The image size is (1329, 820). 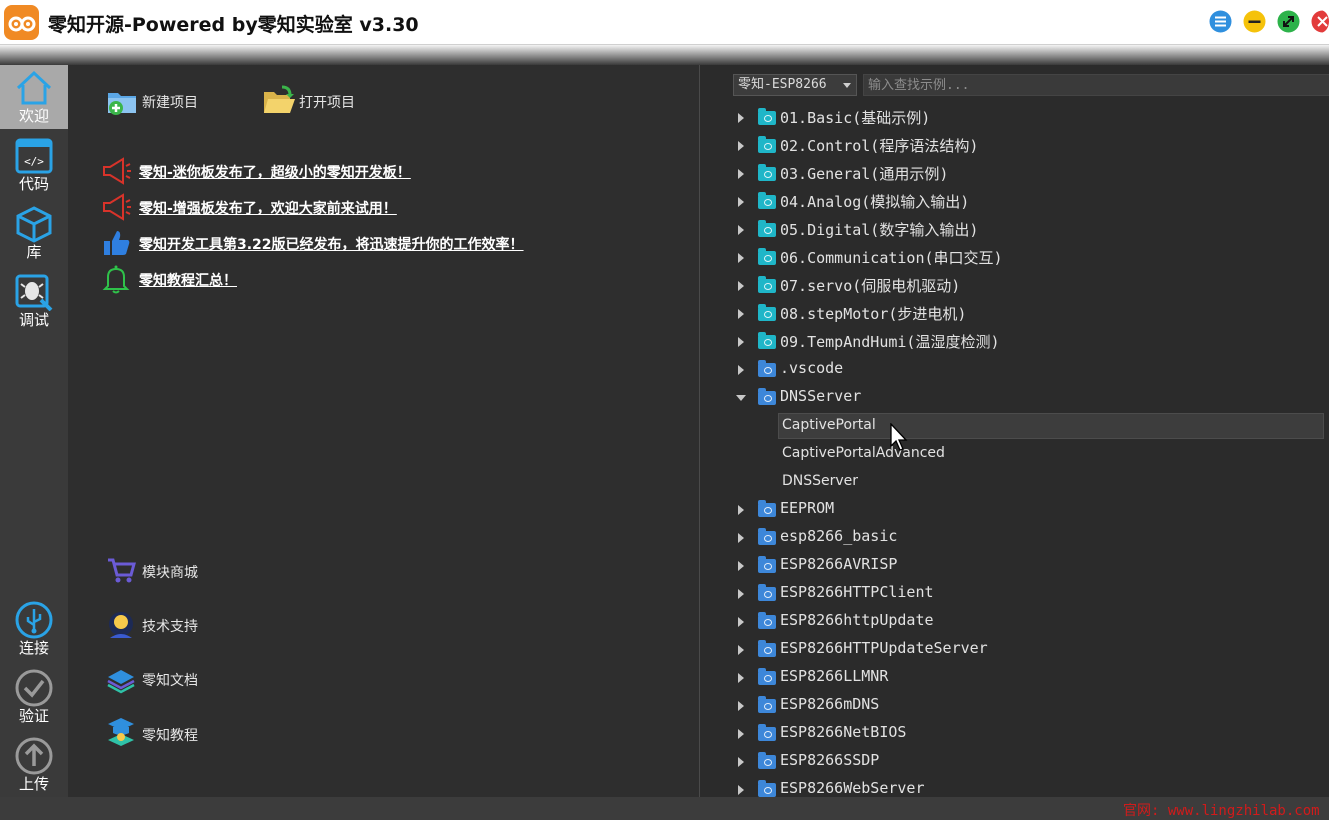 What do you see at coordinates (1015, 734) in the screenshot?
I see `tree-folder-row: ESP8266NetBIOS` at bounding box center [1015, 734].